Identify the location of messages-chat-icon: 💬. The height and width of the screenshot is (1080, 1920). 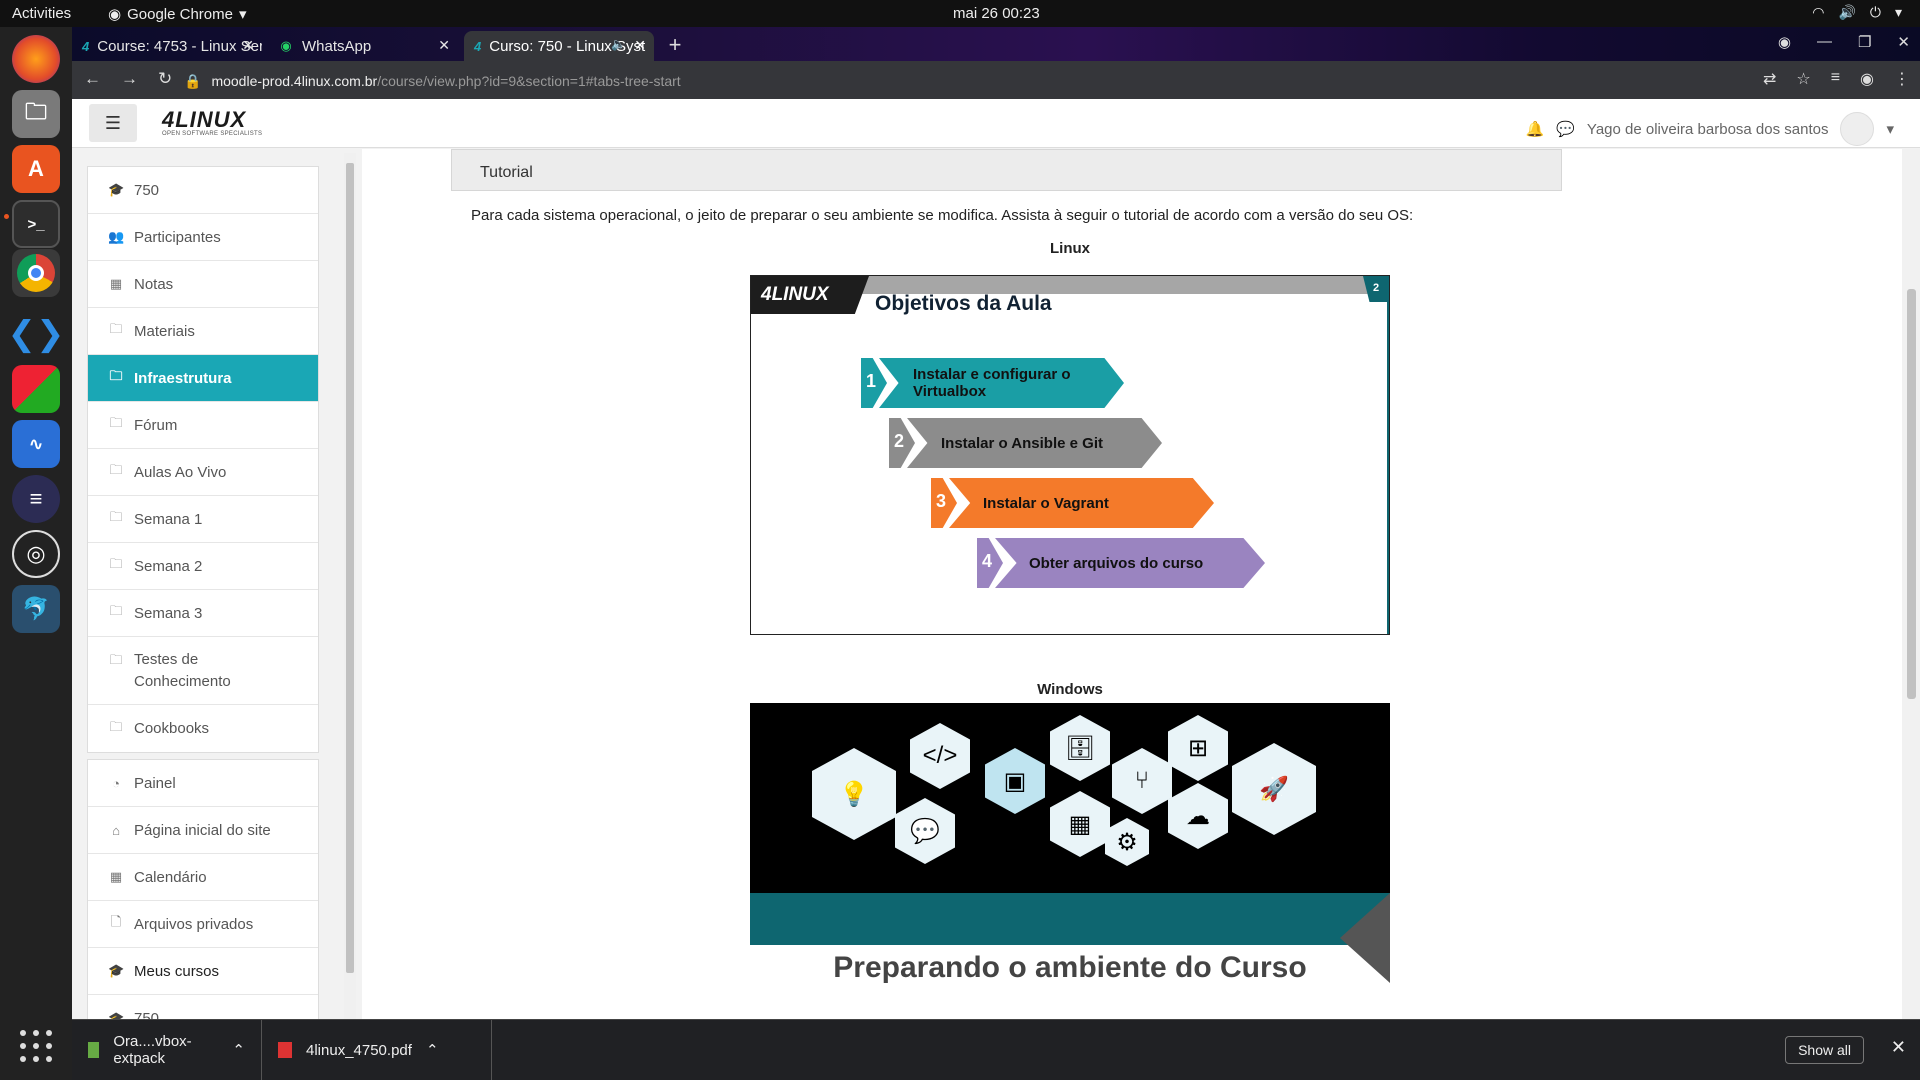
(1565, 129).